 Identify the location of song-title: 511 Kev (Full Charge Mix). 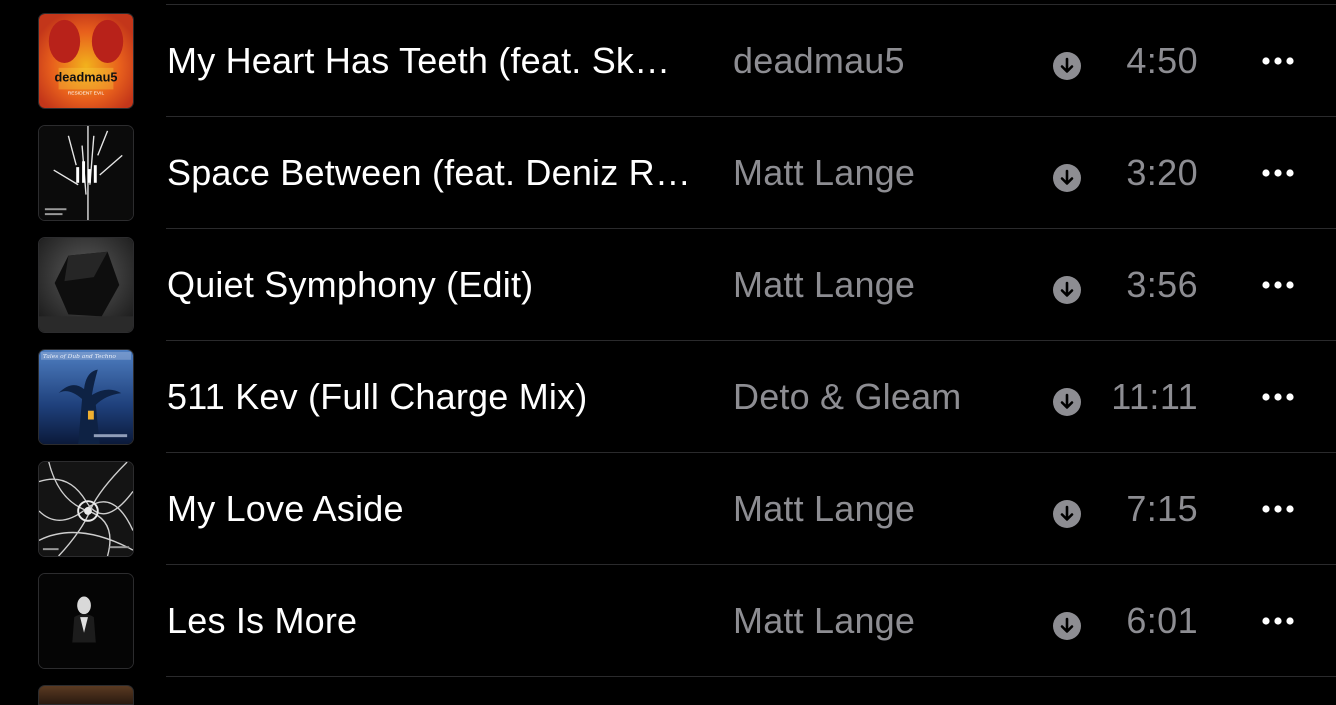
(377, 396).